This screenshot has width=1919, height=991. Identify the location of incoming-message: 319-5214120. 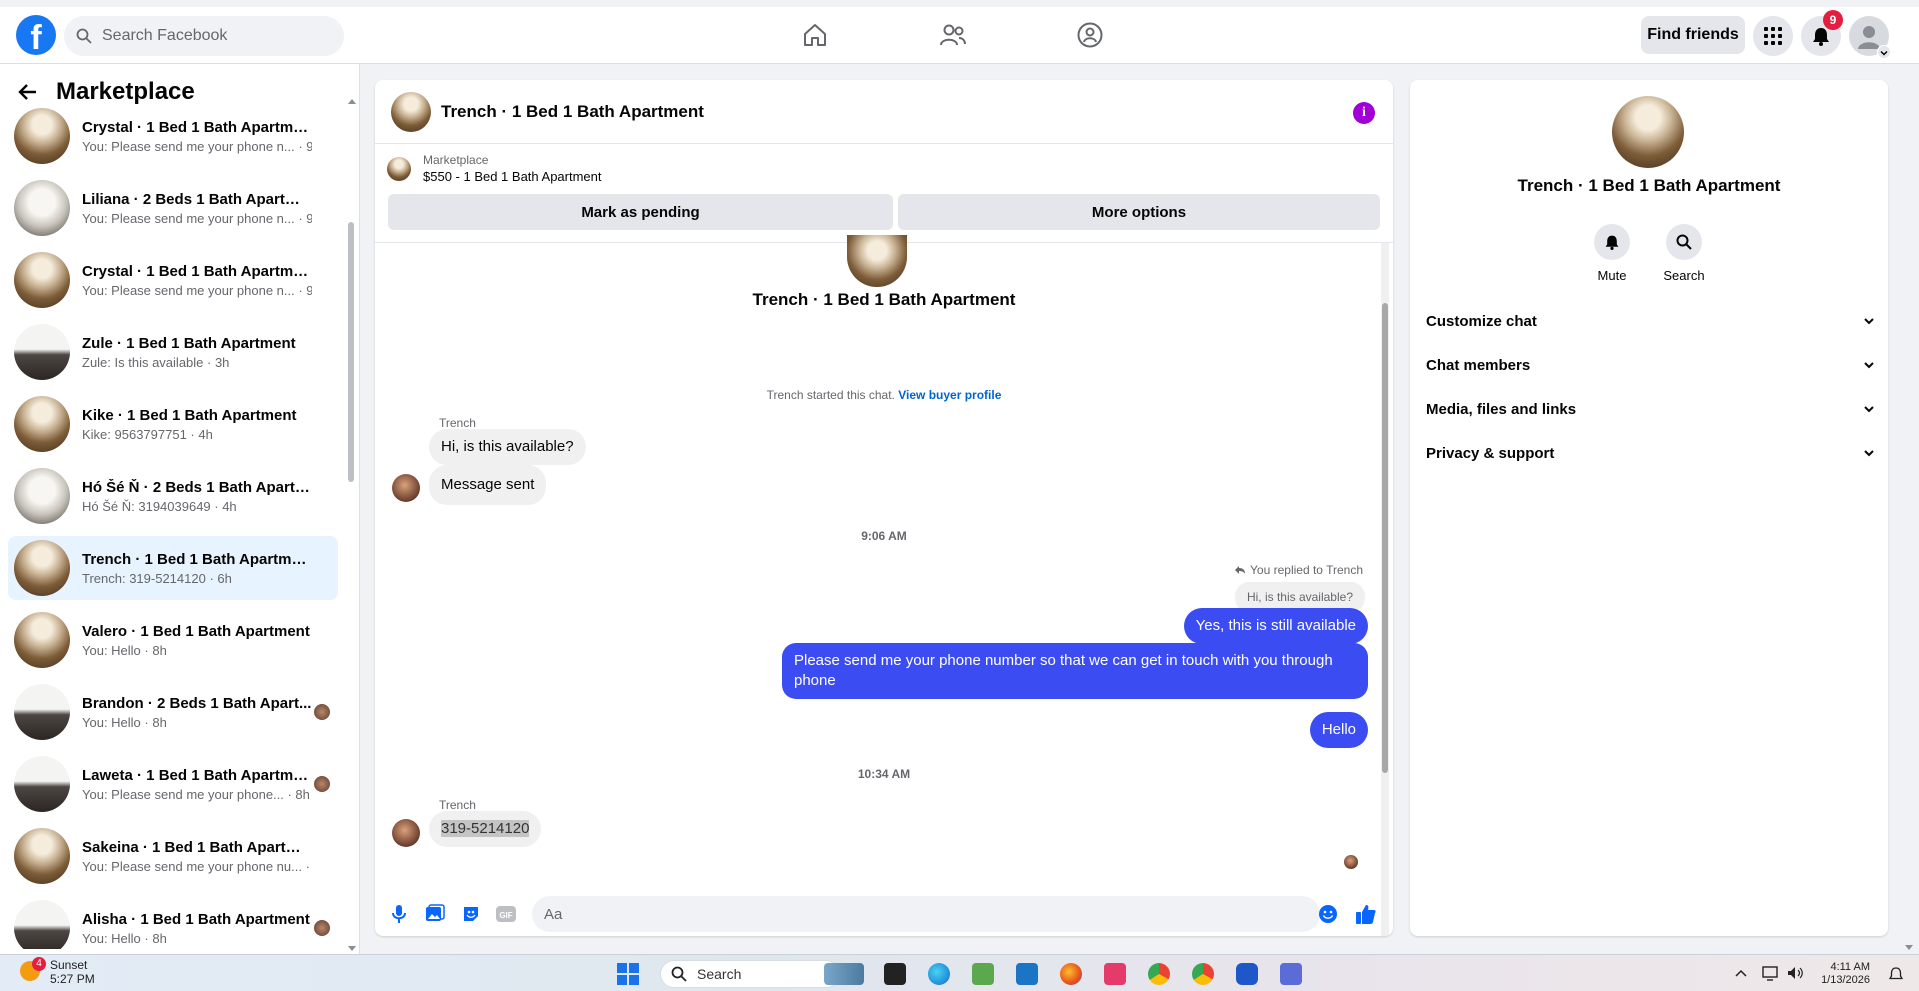
(485, 829).